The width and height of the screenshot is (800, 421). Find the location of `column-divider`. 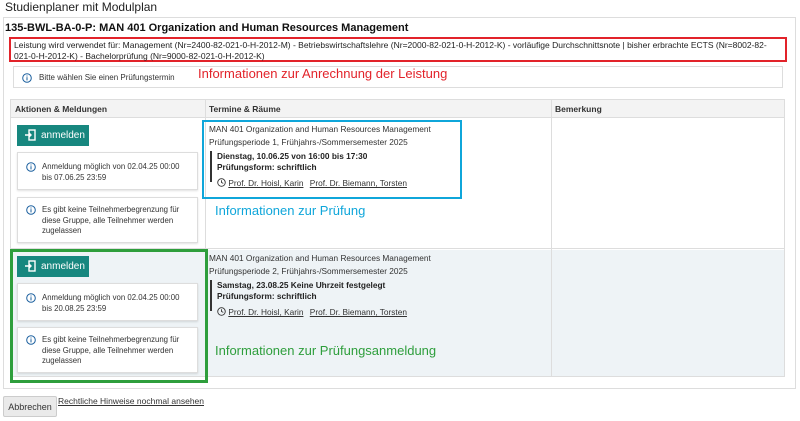

column-divider is located at coordinates (551, 238).